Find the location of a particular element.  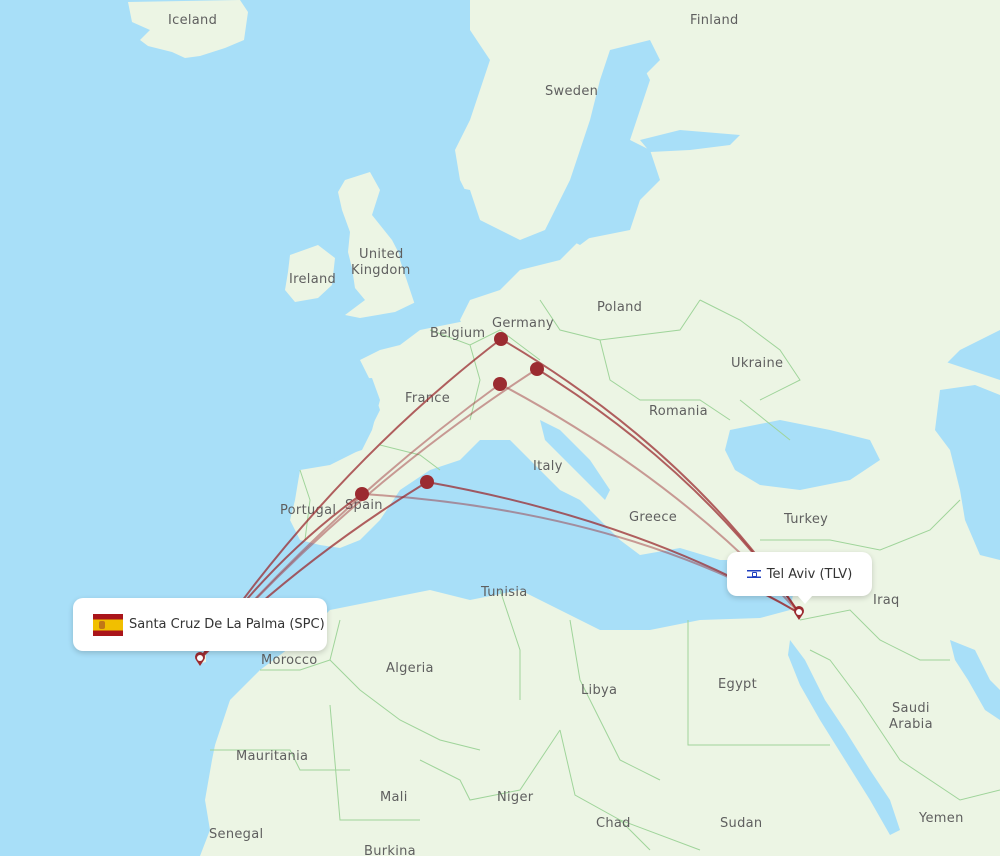

label-iceland: Iceland is located at coordinates (192, 20).